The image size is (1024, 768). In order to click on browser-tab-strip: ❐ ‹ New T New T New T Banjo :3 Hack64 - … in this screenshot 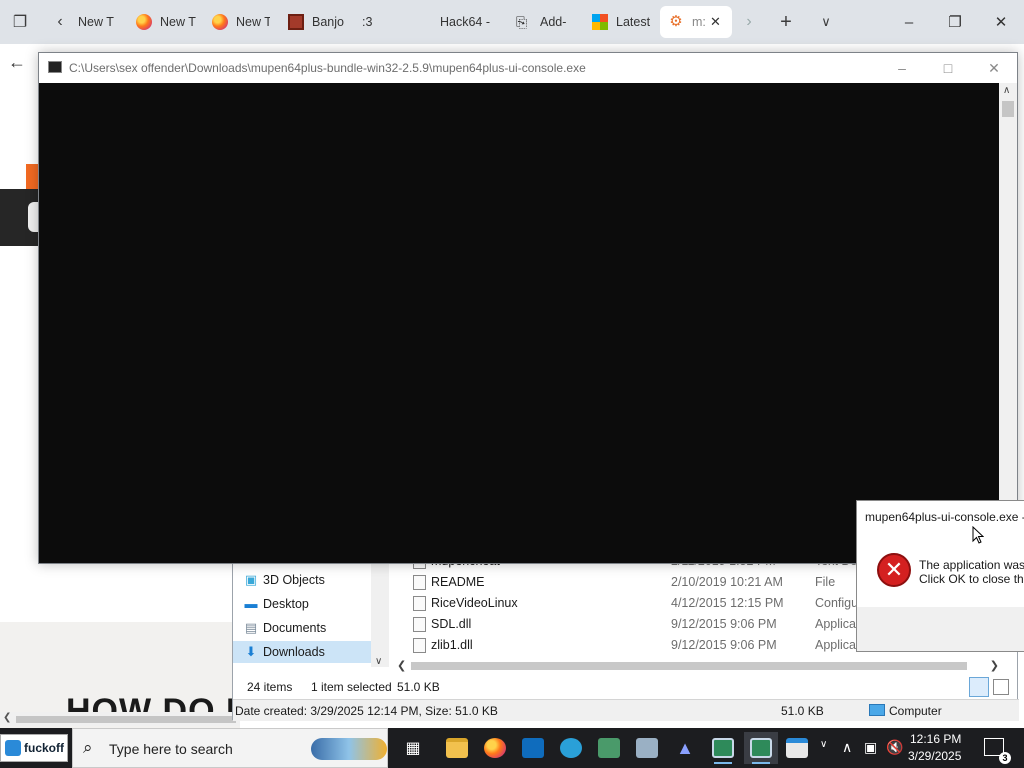, I will do `click(512, 22)`.